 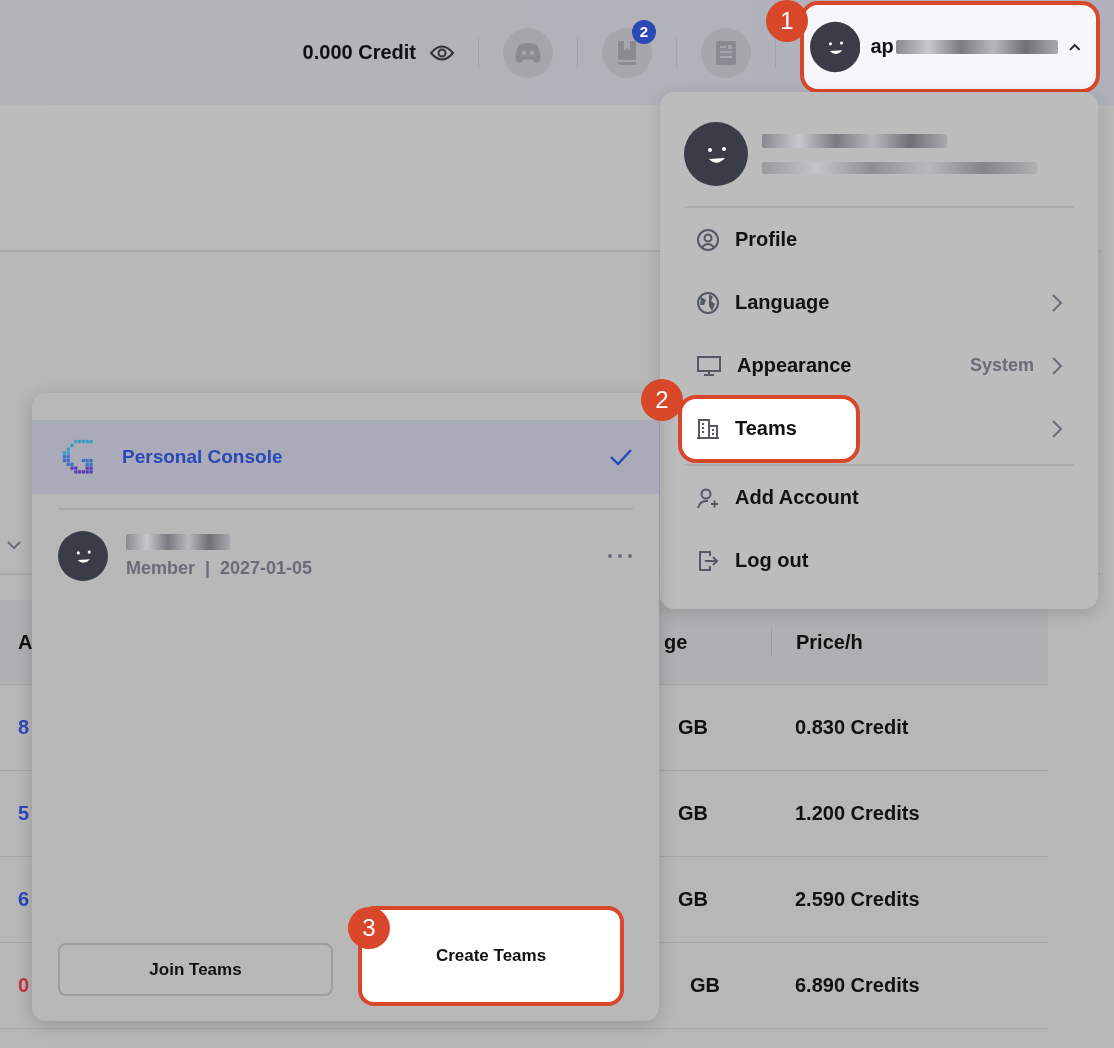 I want to click on credit-balance: 0.000 Credit, so click(x=359, y=52).